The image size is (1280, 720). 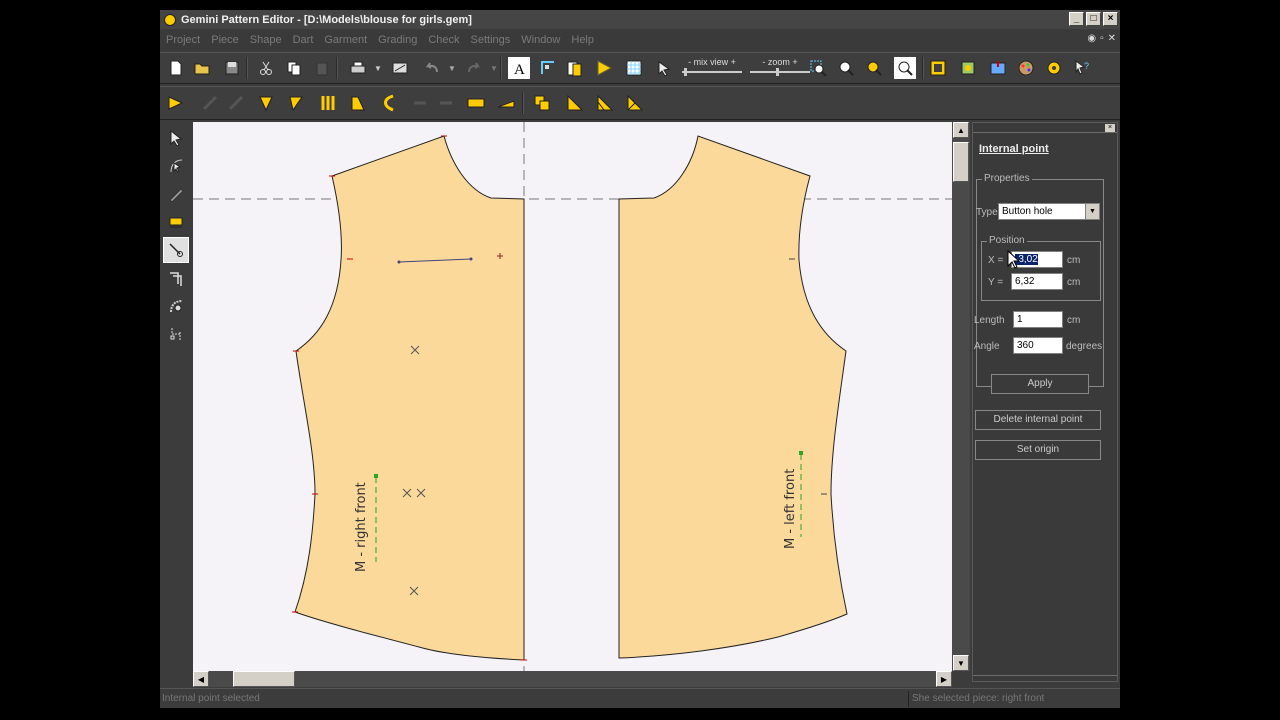 I want to click on measure-tool-icon, so click(x=176, y=306).